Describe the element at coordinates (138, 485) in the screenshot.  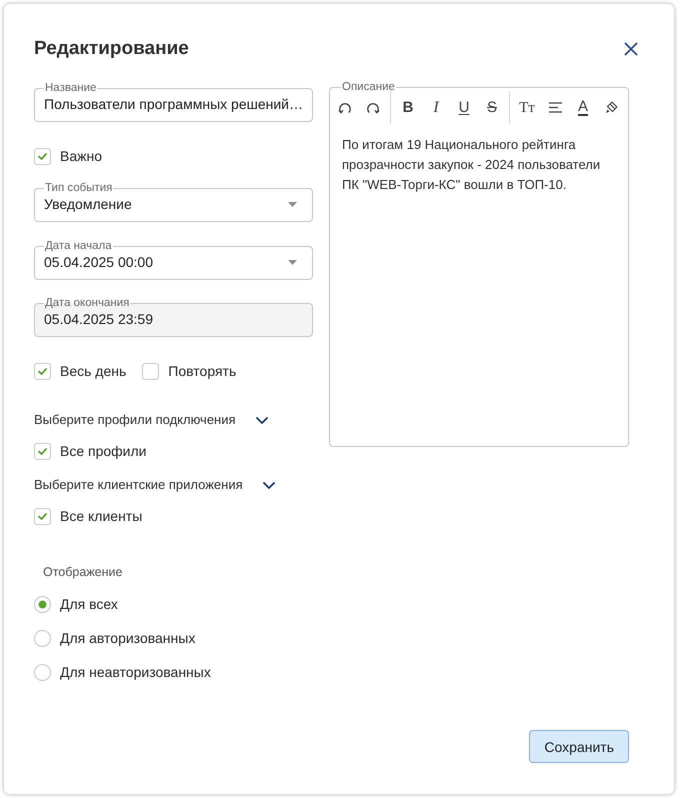
I see `section-label: Выберите клиентские приложения` at that location.